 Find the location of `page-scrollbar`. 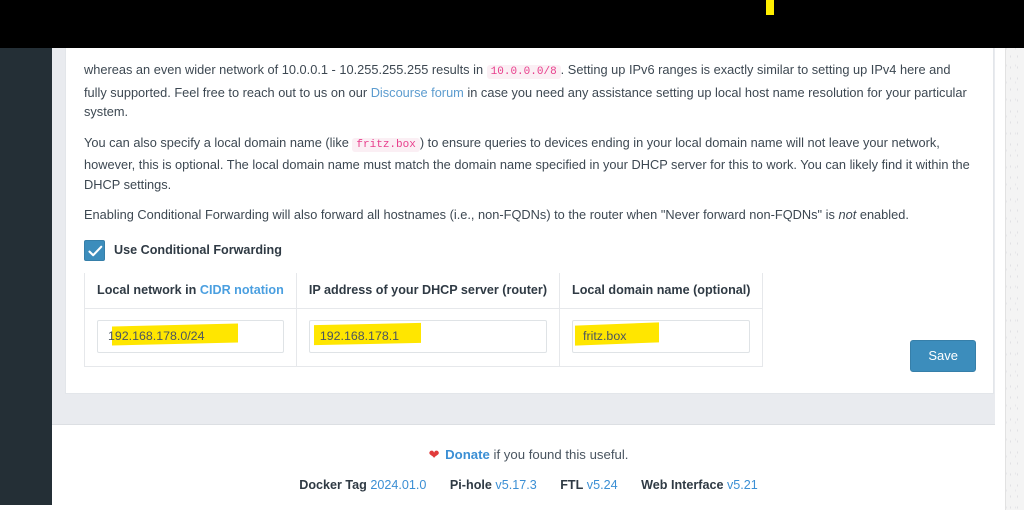

page-scrollbar is located at coordinates (1014, 279).